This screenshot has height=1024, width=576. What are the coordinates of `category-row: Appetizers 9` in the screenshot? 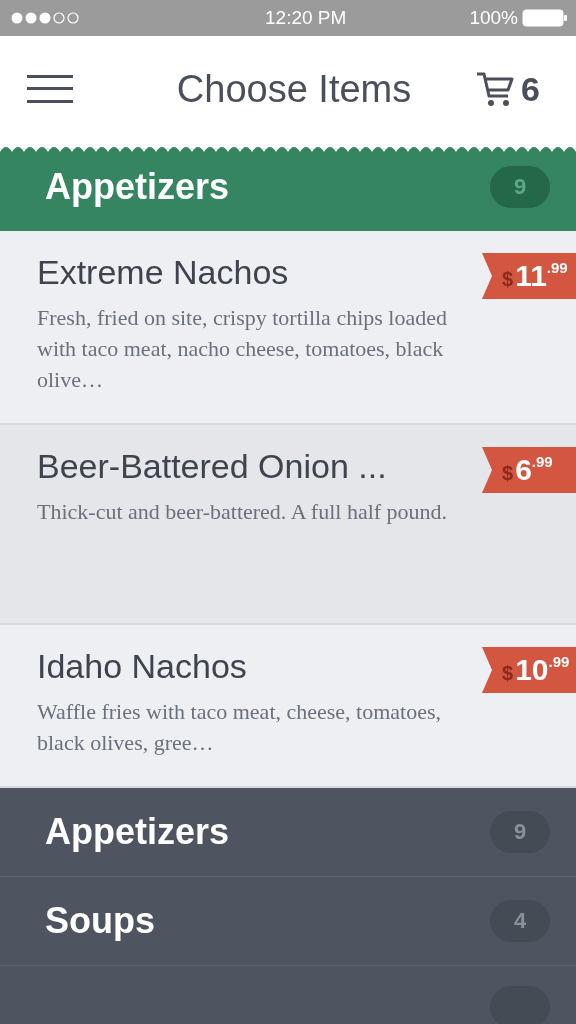 It's located at (288, 832).